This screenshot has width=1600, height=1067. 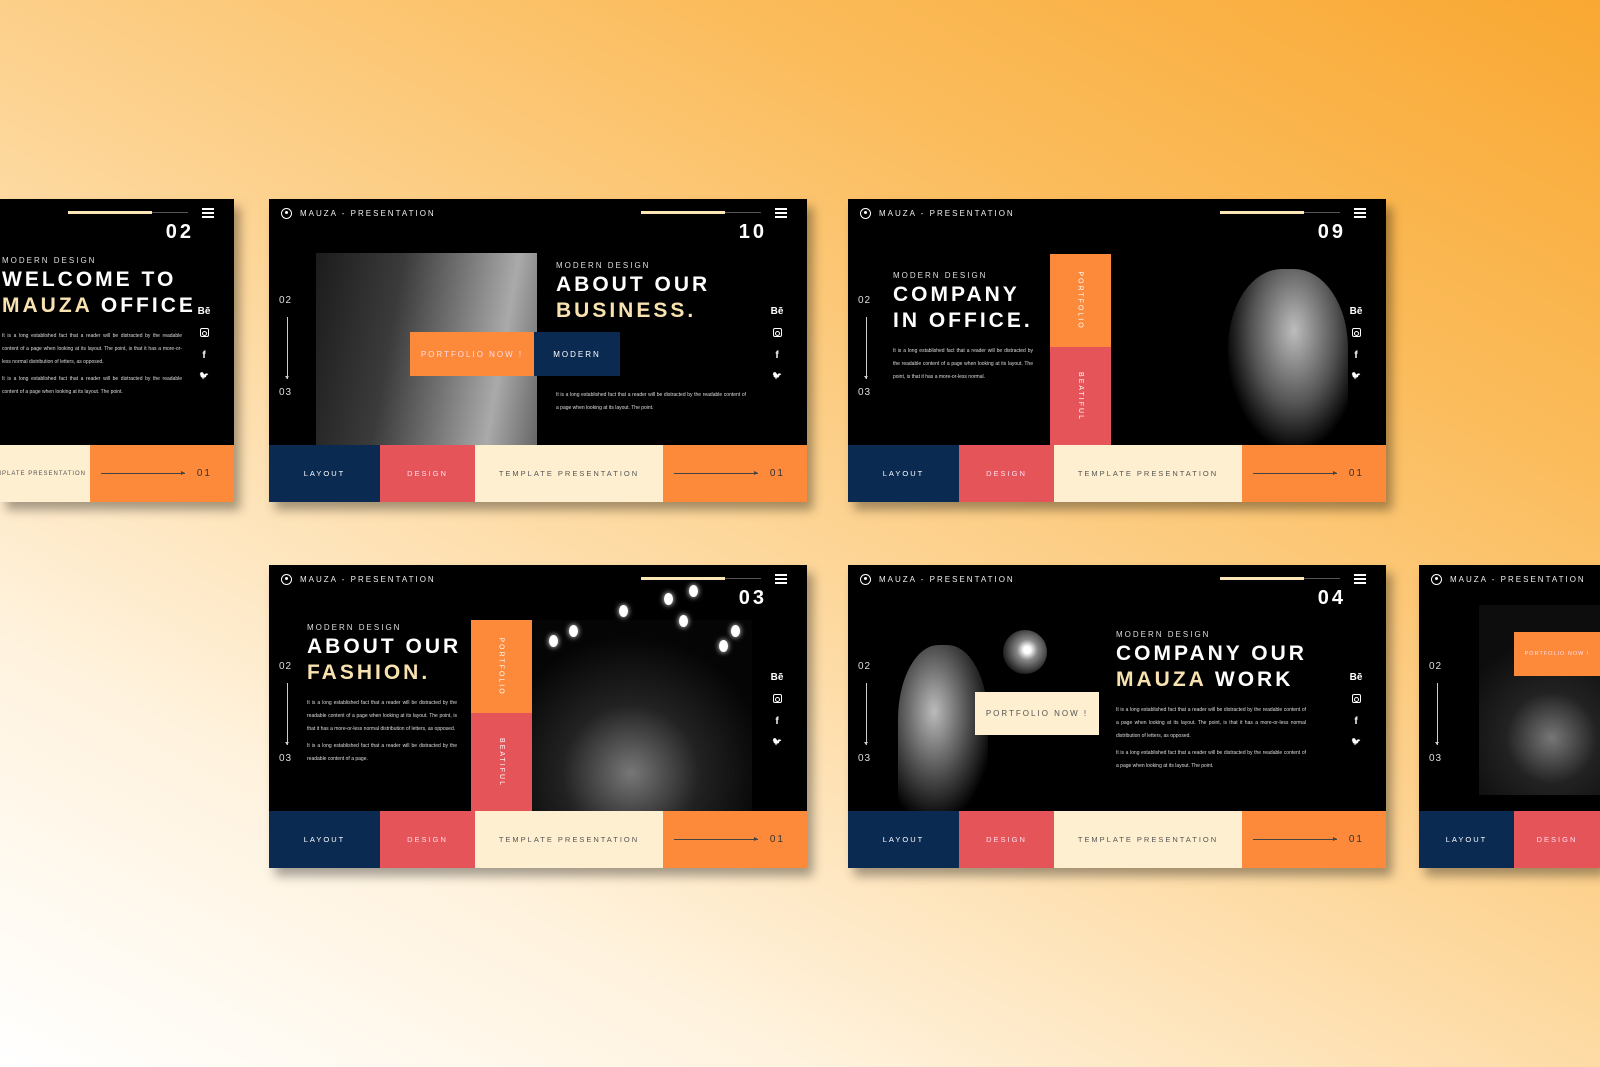 What do you see at coordinates (1211, 667) in the screenshot?
I see `slide-title: COMPANY OUR MAUZA WORK` at bounding box center [1211, 667].